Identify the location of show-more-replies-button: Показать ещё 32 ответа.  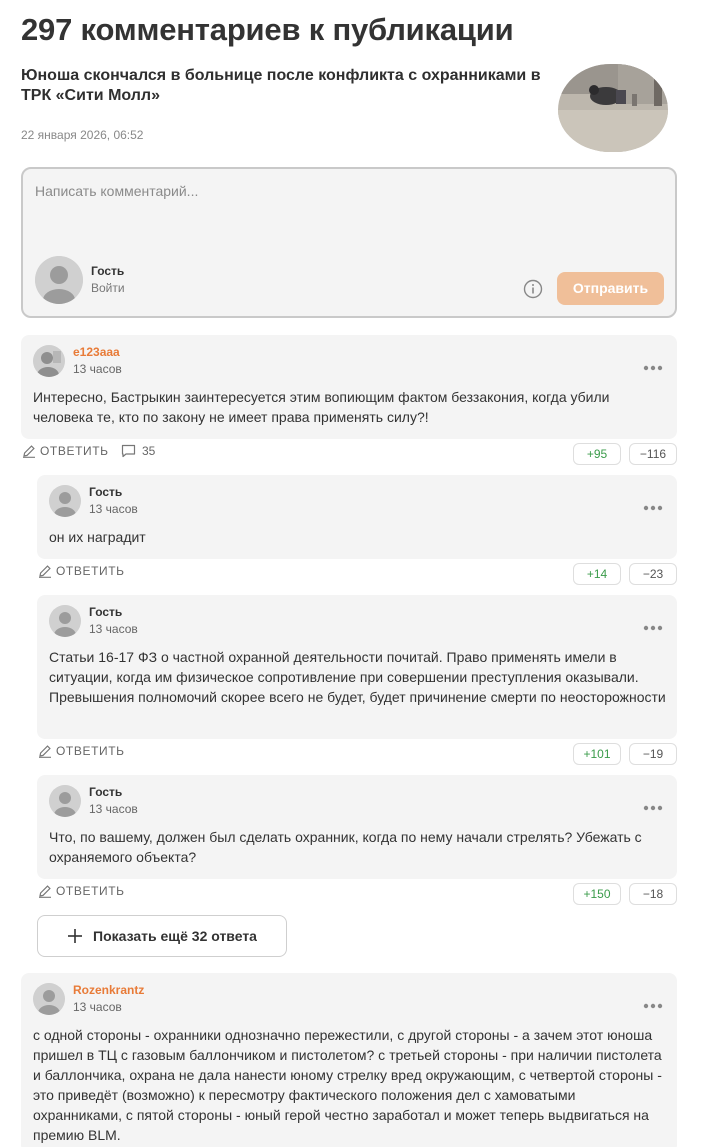
(162, 936).